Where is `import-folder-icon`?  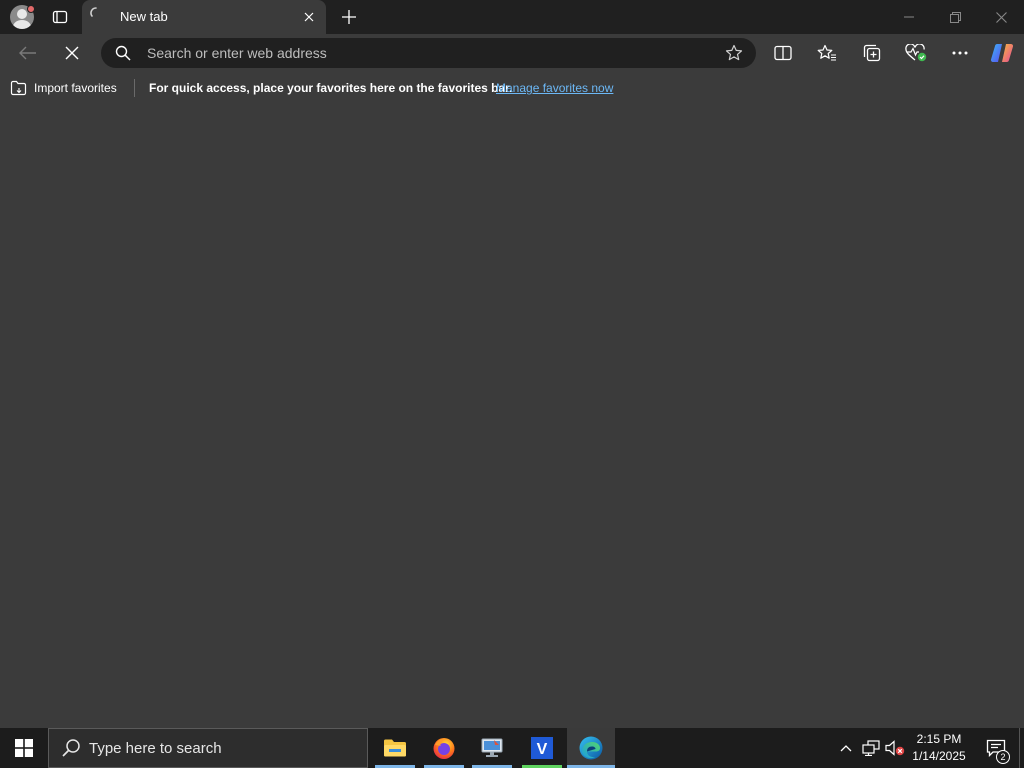 import-folder-icon is located at coordinates (18, 88).